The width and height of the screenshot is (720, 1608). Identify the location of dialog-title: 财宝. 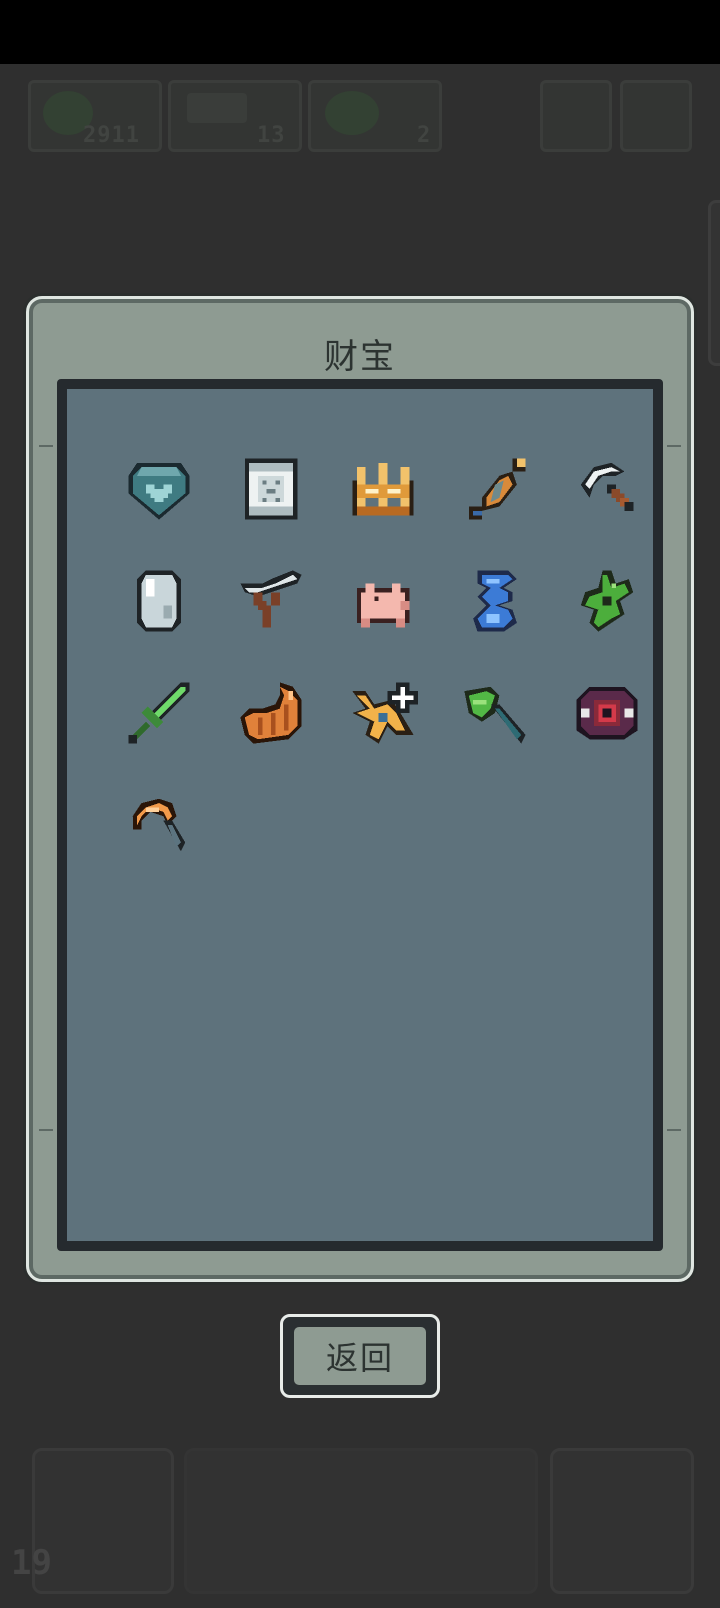
(360, 357).